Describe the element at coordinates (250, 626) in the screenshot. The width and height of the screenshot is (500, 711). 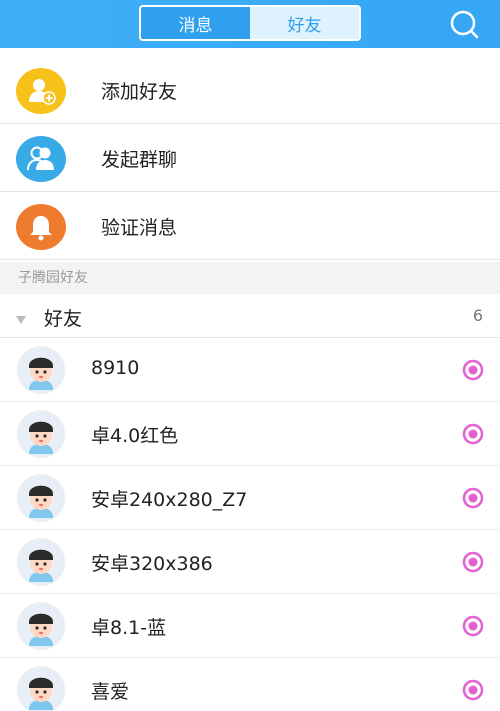
I see `friend-row: 卓8.1-蓝` at that location.